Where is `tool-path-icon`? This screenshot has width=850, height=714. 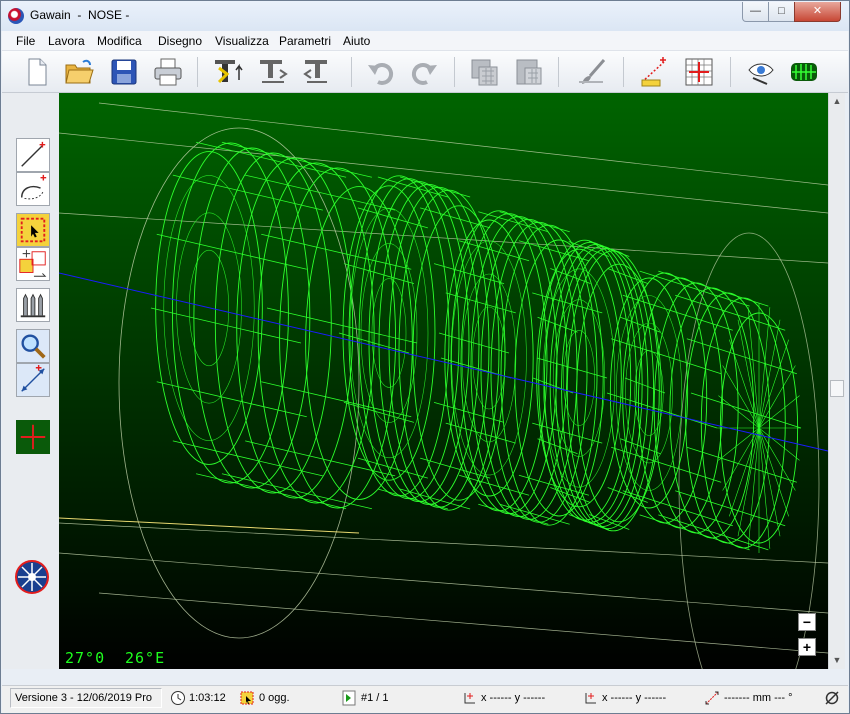 tool-path-icon is located at coordinates (229, 72).